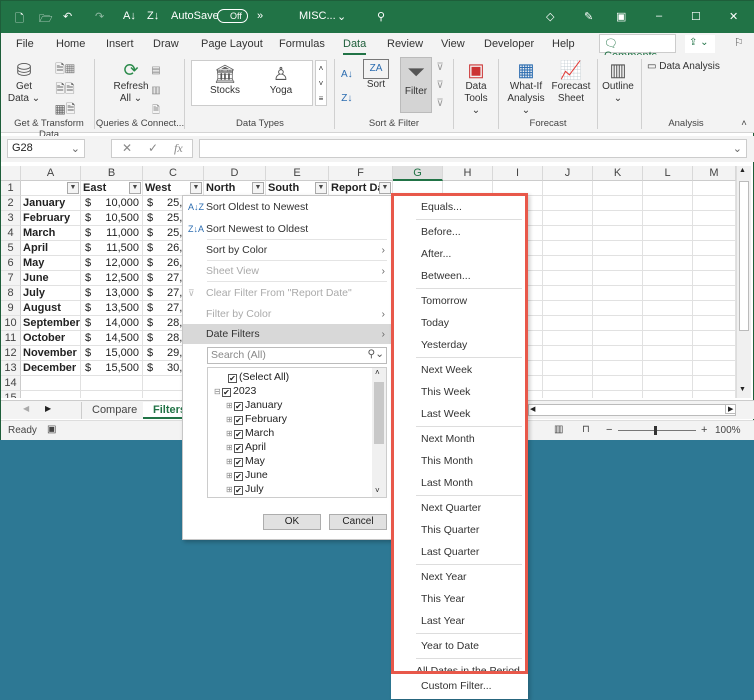 Image resolution: width=754 pixels, height=700 pixels. What do you see at coordinates (655, 430) in the screenshot?
I see `zoom-slider-thumb` at bounding box center [655, 430].